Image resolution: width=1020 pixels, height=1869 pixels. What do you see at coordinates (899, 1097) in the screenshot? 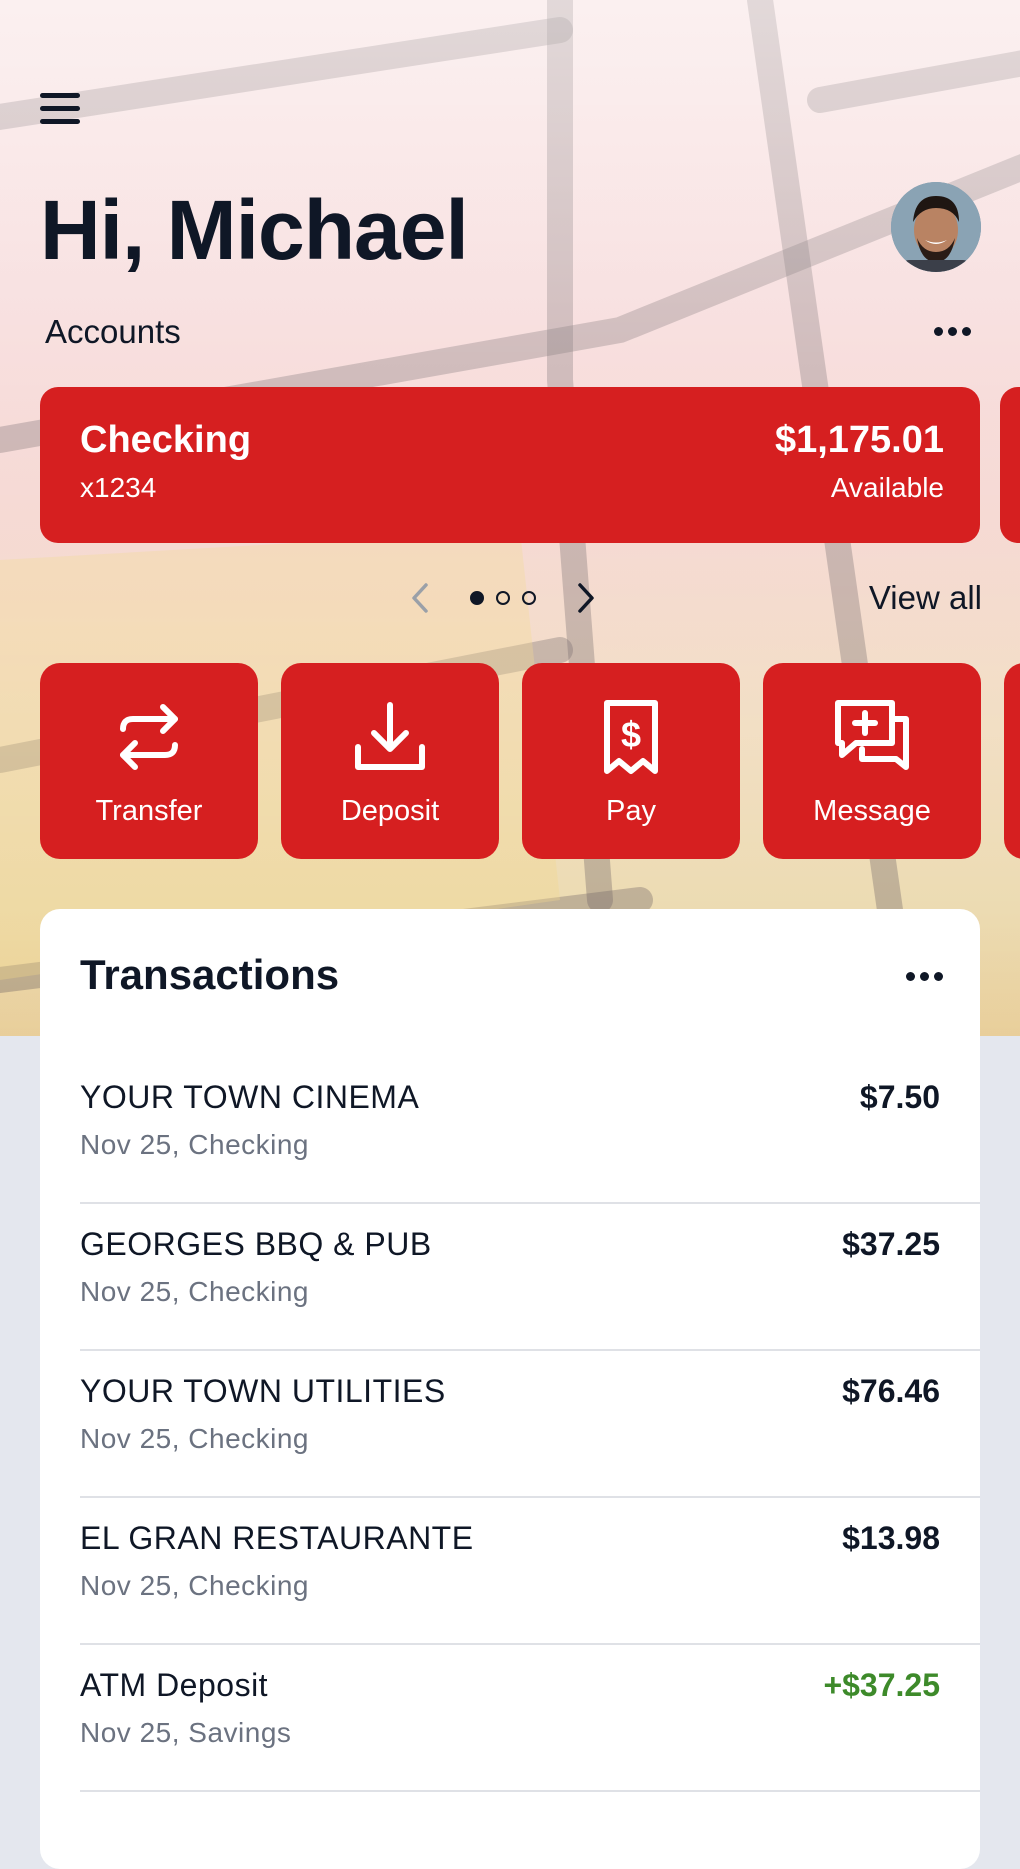
I see `transaction-amount: $7.50` at bounding box center [899, 1097].